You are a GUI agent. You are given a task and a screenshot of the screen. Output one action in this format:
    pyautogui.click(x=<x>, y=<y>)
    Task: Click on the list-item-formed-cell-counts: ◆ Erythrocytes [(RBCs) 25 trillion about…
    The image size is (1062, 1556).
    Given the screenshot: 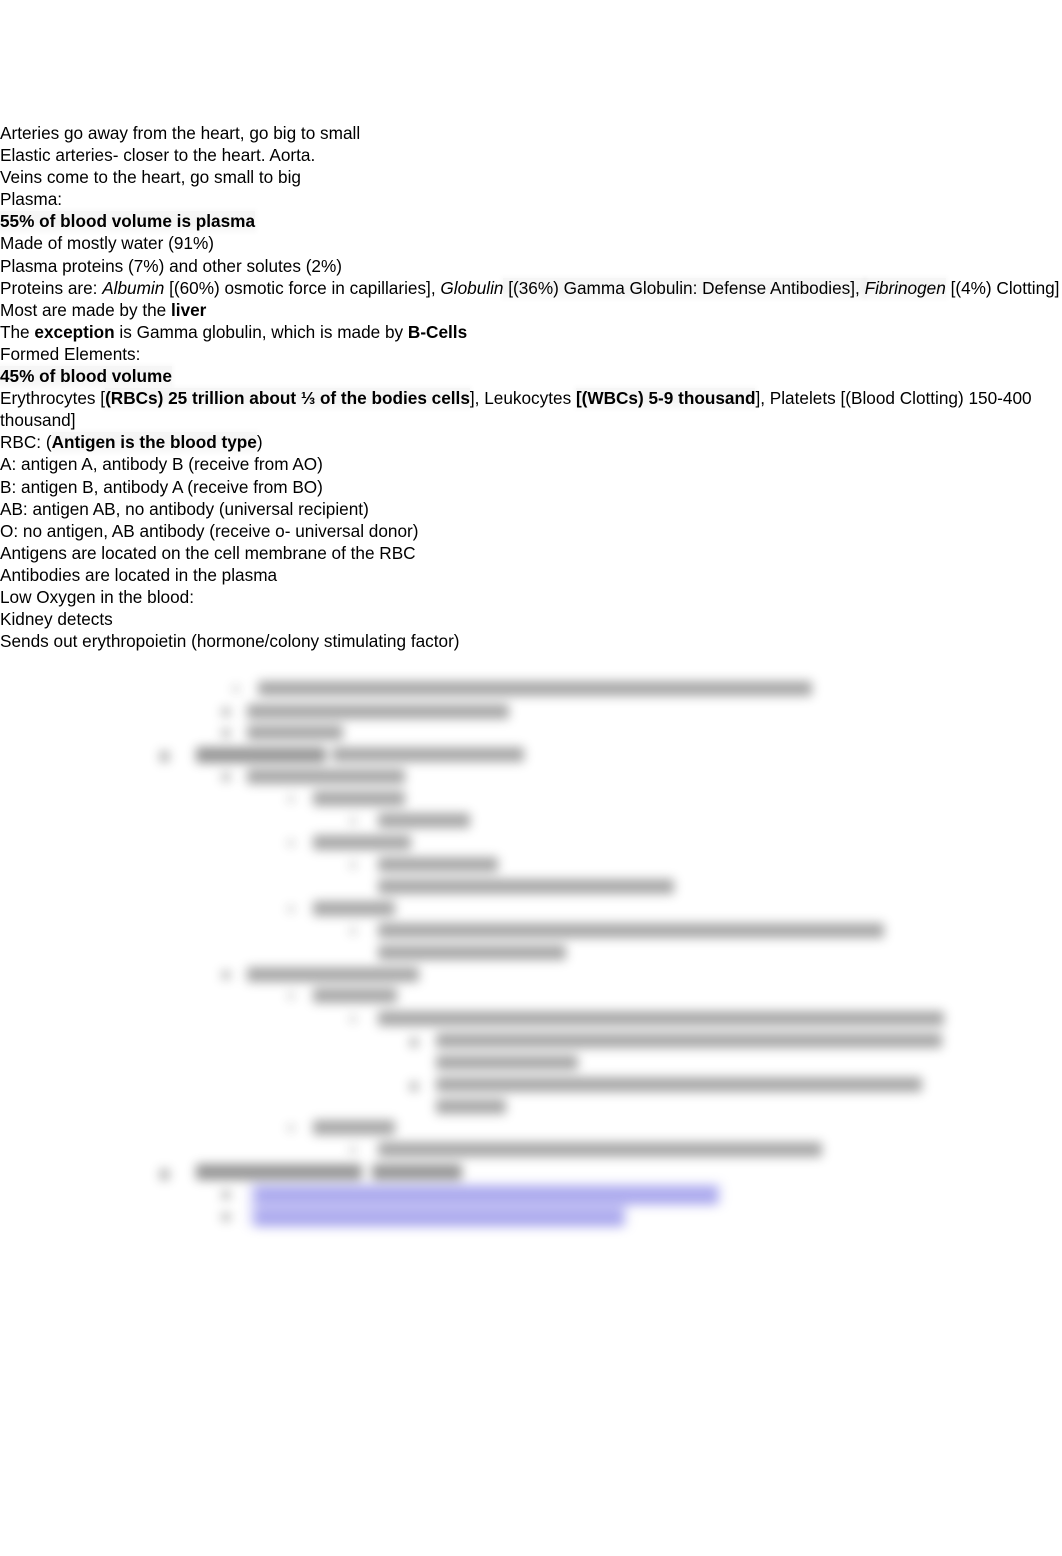 What is the action you would take?
    pyautogui.click(x=531, y=409)
    